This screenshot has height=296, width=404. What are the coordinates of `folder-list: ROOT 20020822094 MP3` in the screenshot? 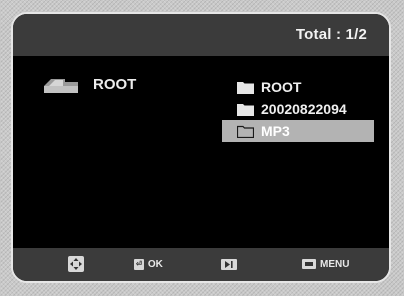 It's located at (298, 109).